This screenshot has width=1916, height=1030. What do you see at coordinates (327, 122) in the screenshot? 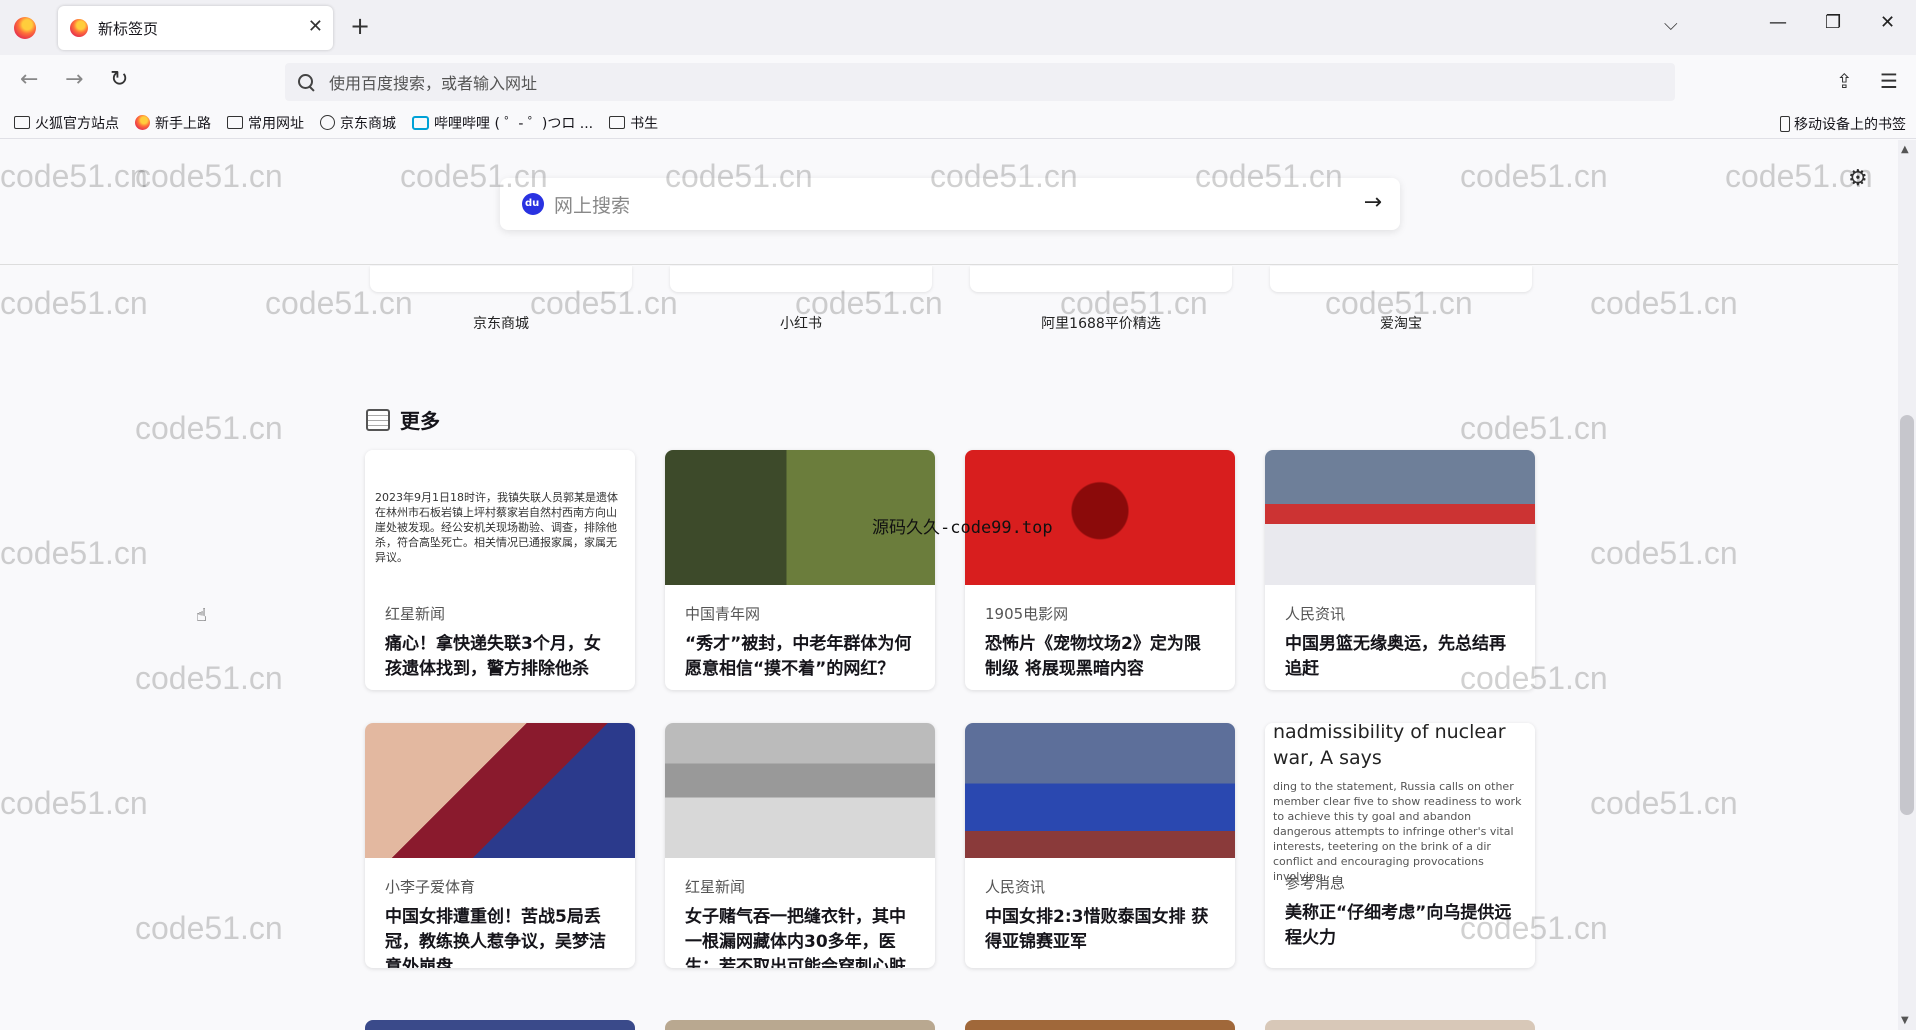
I see `globe-icon` at bounding box center [327, 122].